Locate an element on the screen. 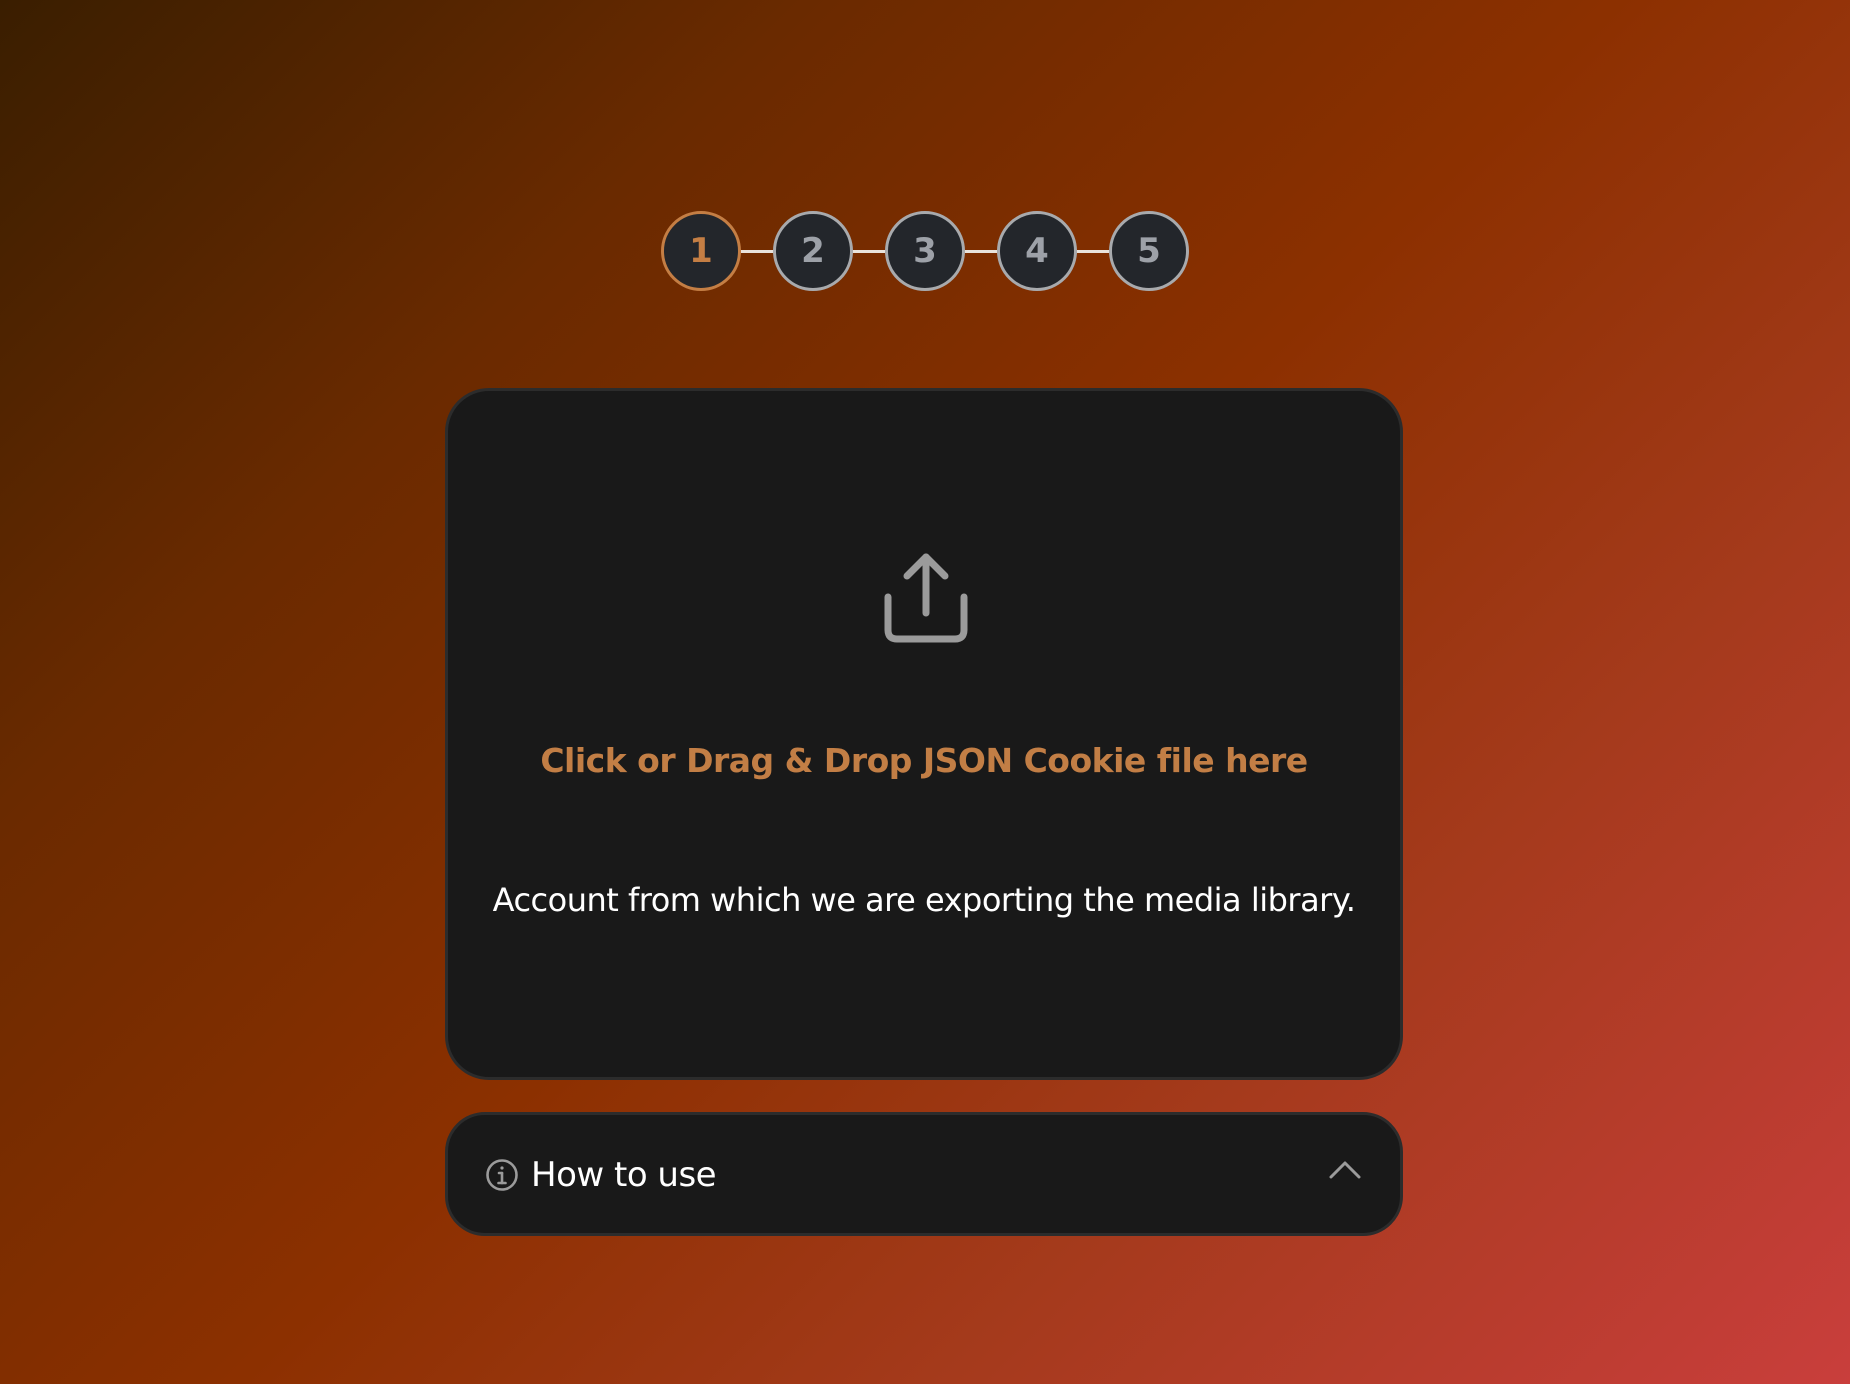  chevron-up-icon is located at coordinates (1345, 1170).